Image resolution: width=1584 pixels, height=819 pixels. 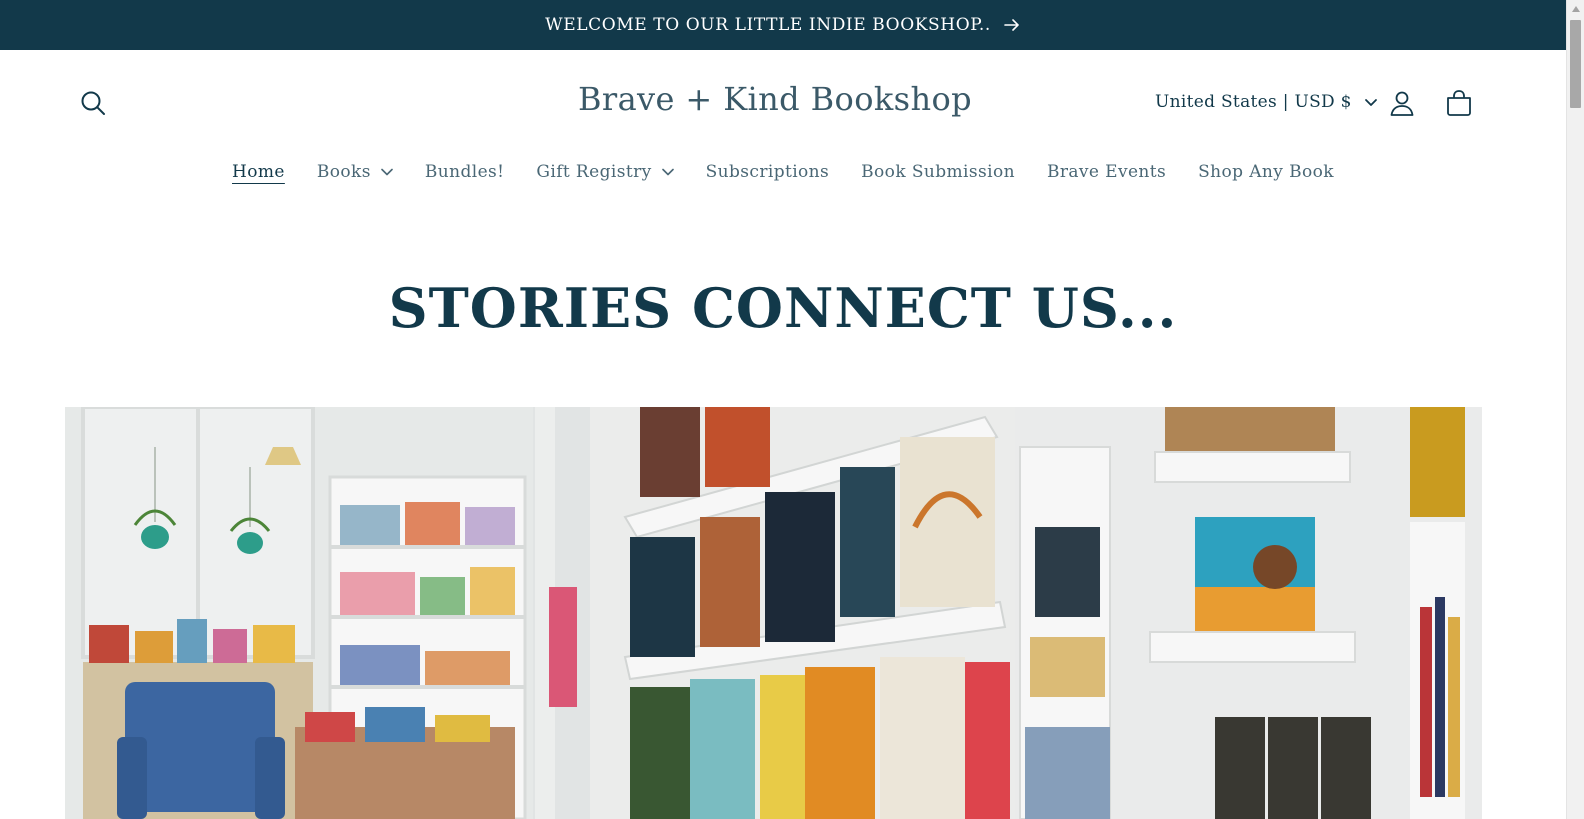 What do you see at coordinates (1575, 409) in the screenshot?
I see `page-scrollbar` at bounding box center [1575, 409].